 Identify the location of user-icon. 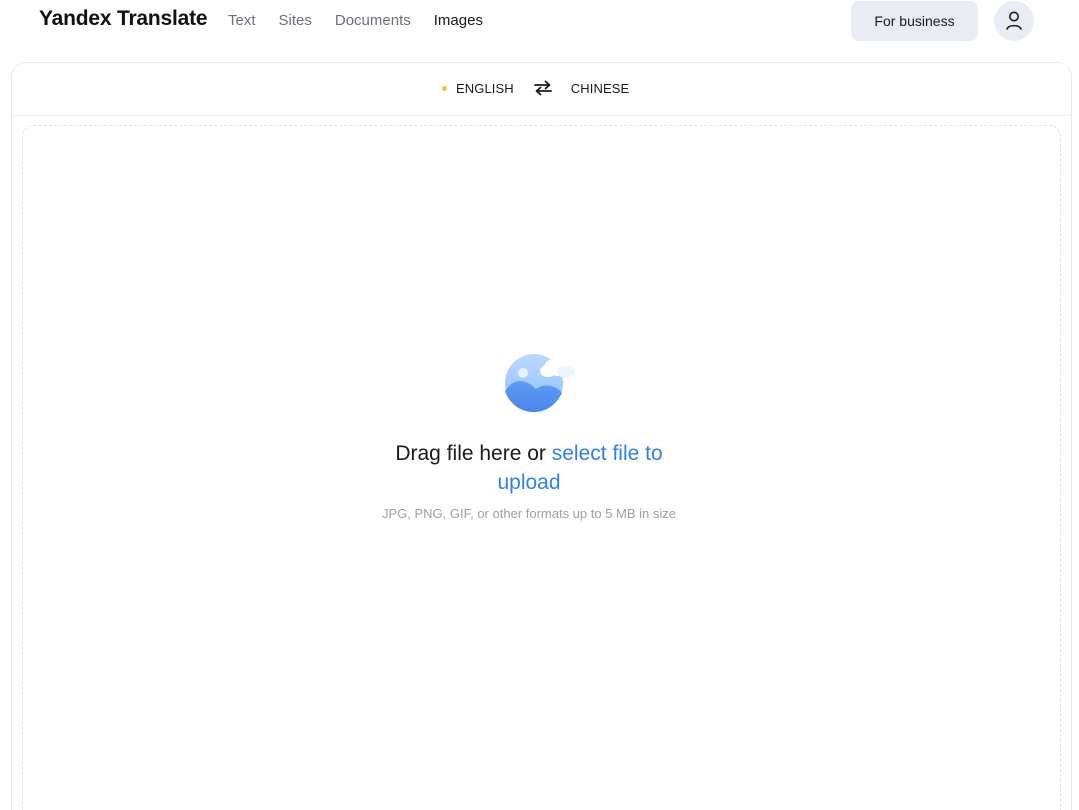
(1014, 20).